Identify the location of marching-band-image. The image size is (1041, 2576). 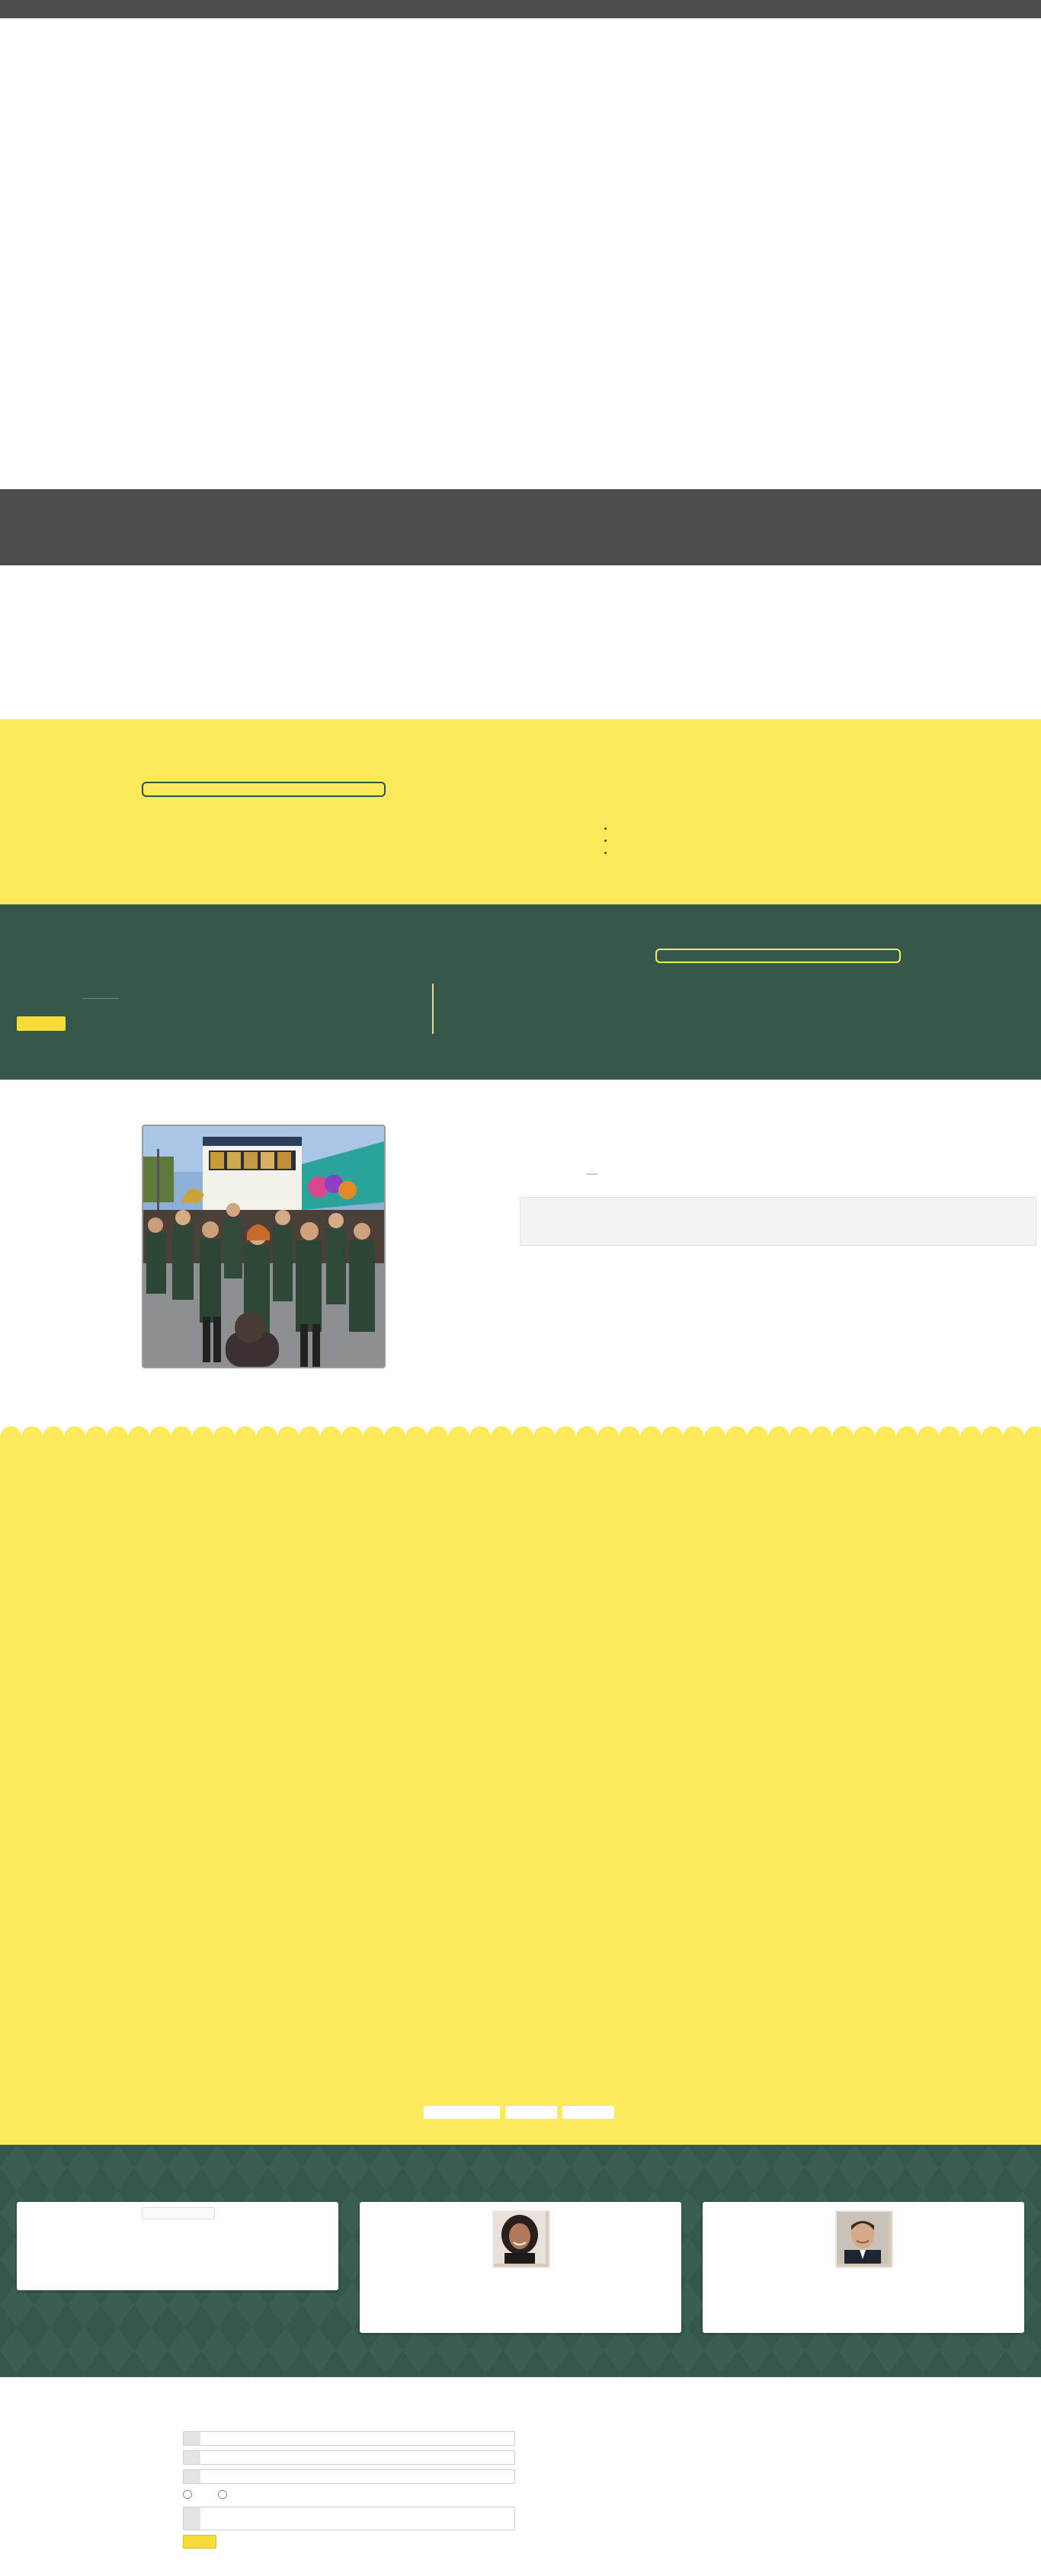
(263, 1246).